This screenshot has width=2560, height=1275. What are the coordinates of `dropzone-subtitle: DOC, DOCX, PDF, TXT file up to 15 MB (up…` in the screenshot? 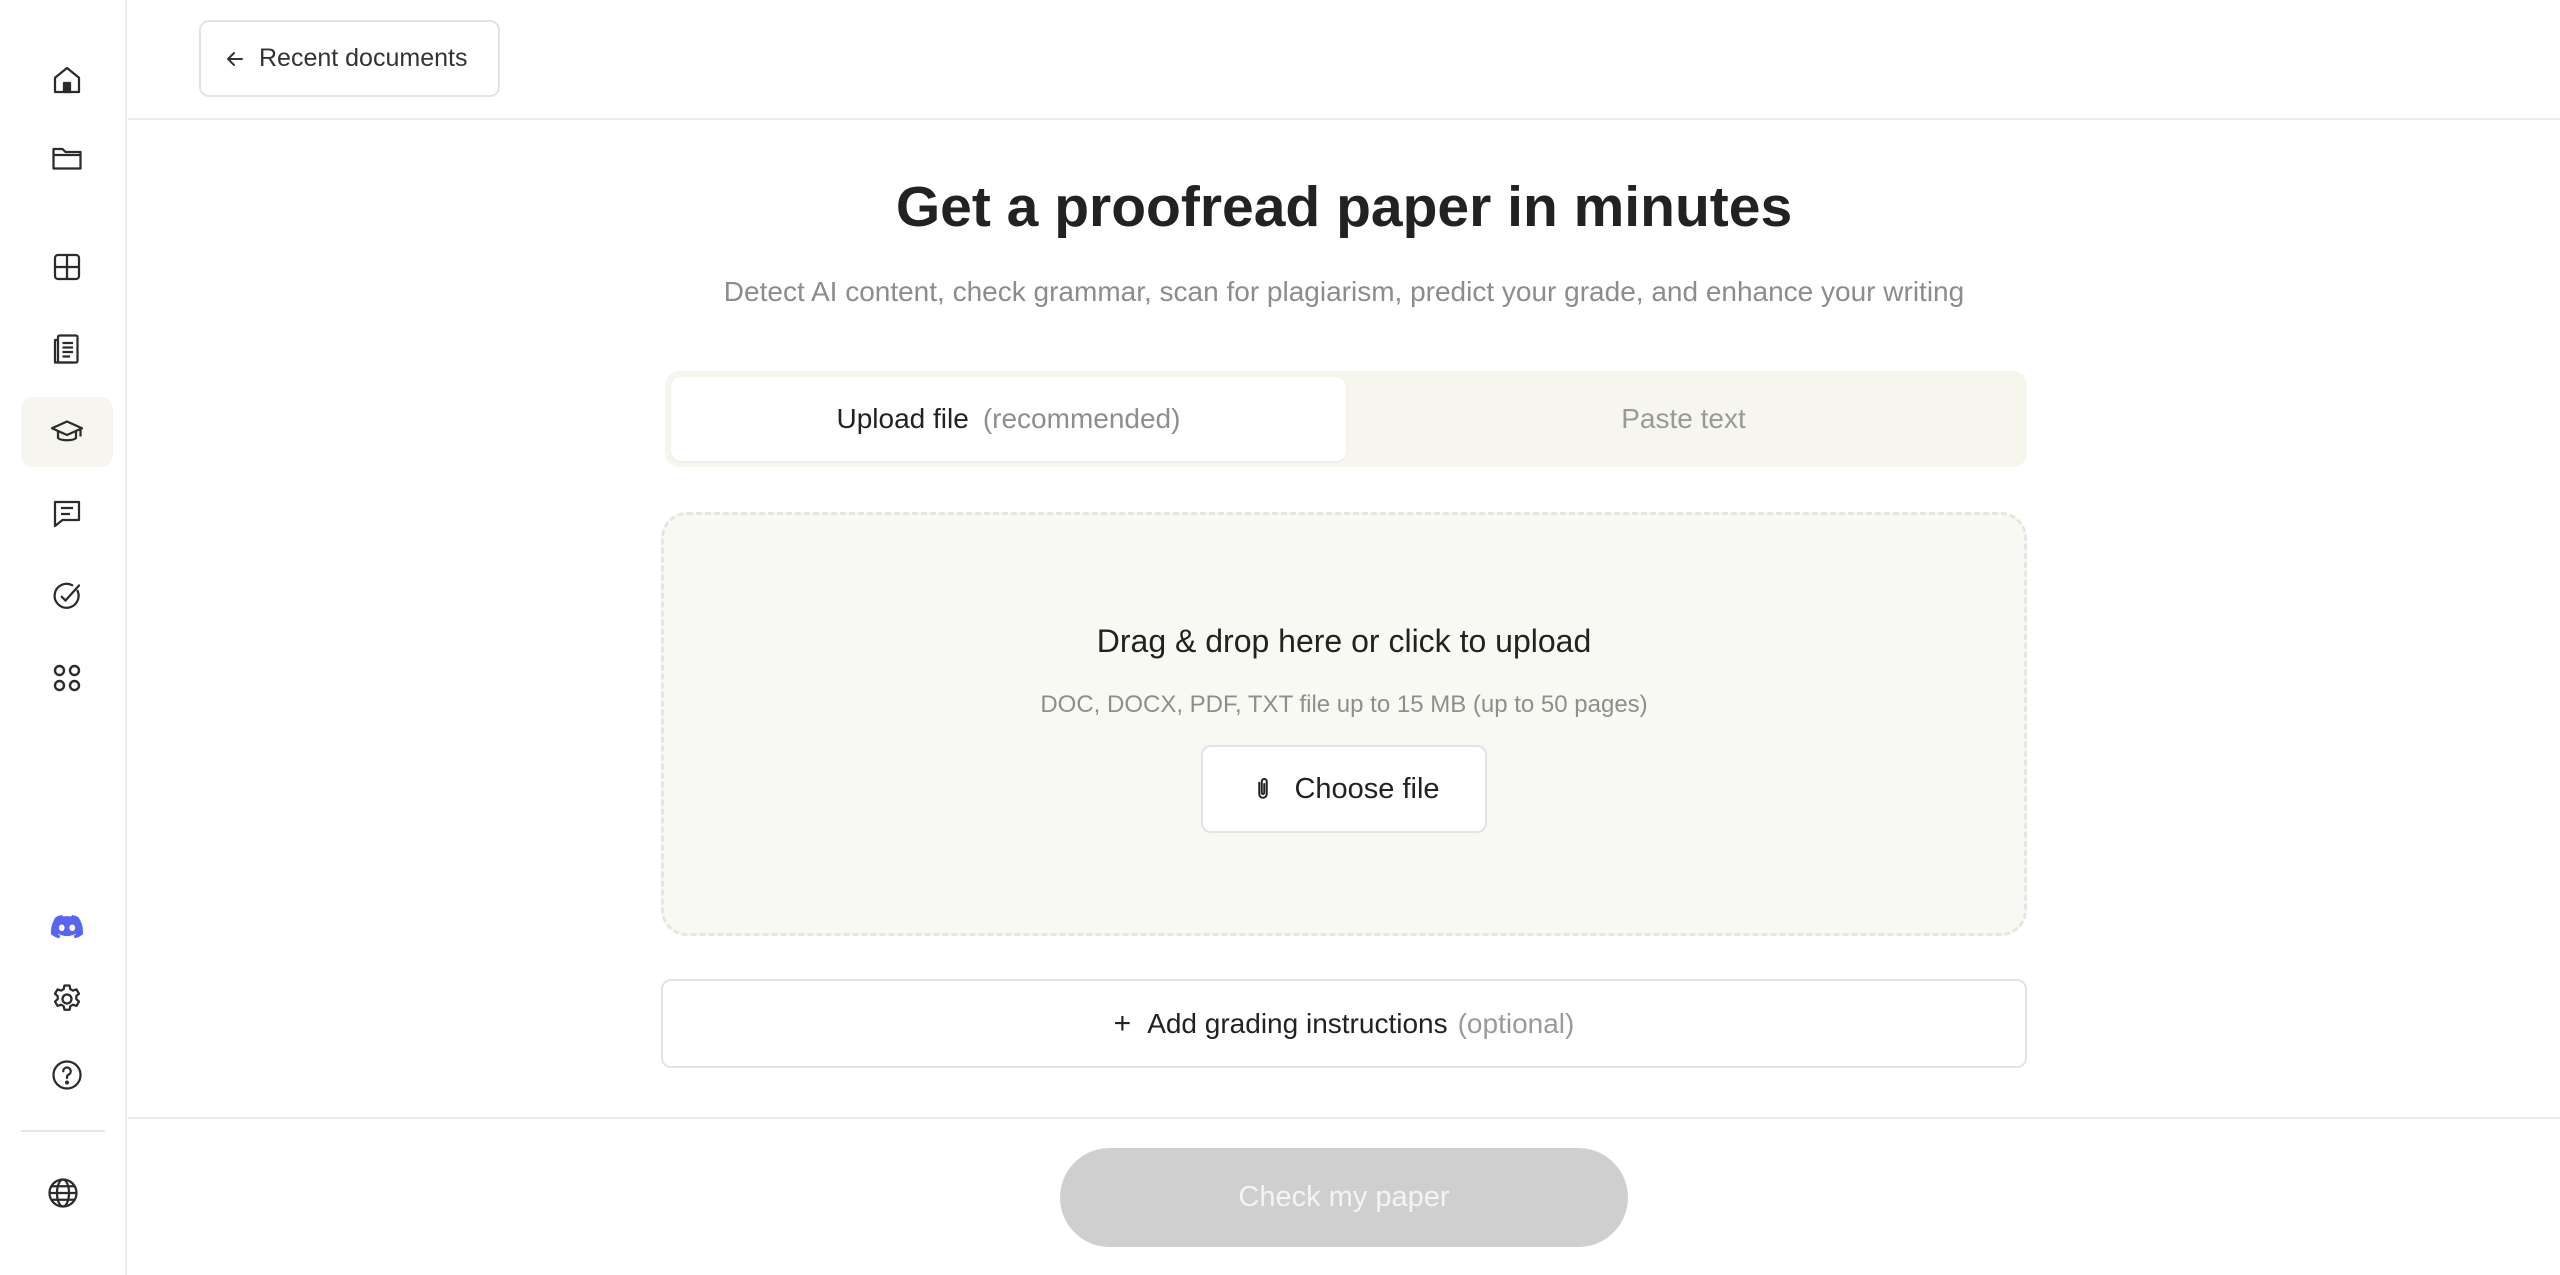 It's located at (1344, 704).